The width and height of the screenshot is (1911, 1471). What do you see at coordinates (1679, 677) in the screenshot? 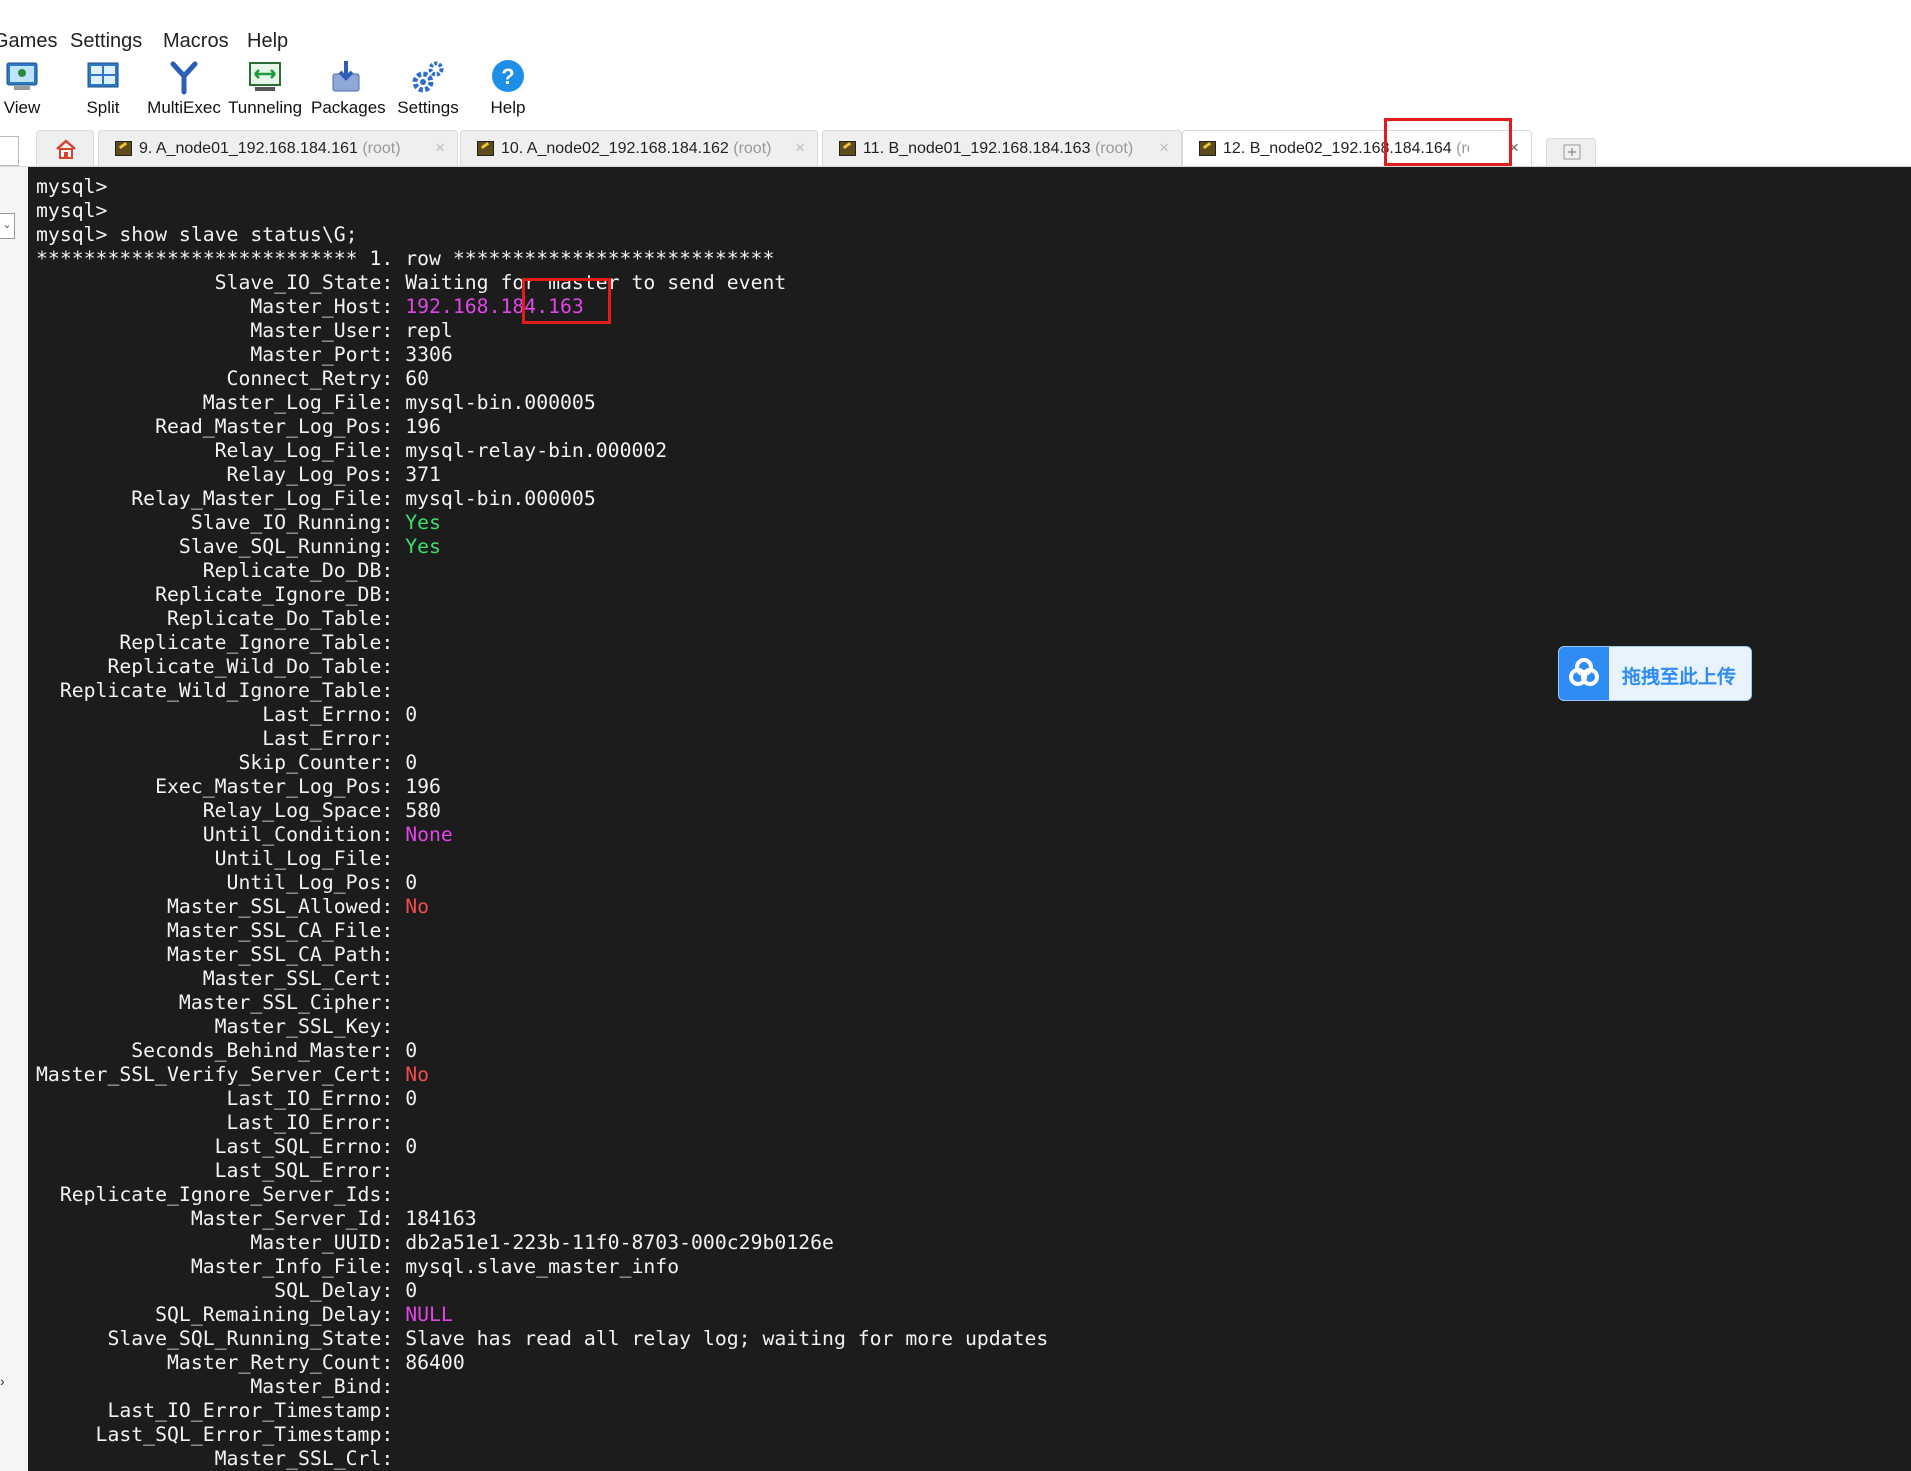
I see `upload-label: 拖拽至此上传` at bounding box center [1679, 677].